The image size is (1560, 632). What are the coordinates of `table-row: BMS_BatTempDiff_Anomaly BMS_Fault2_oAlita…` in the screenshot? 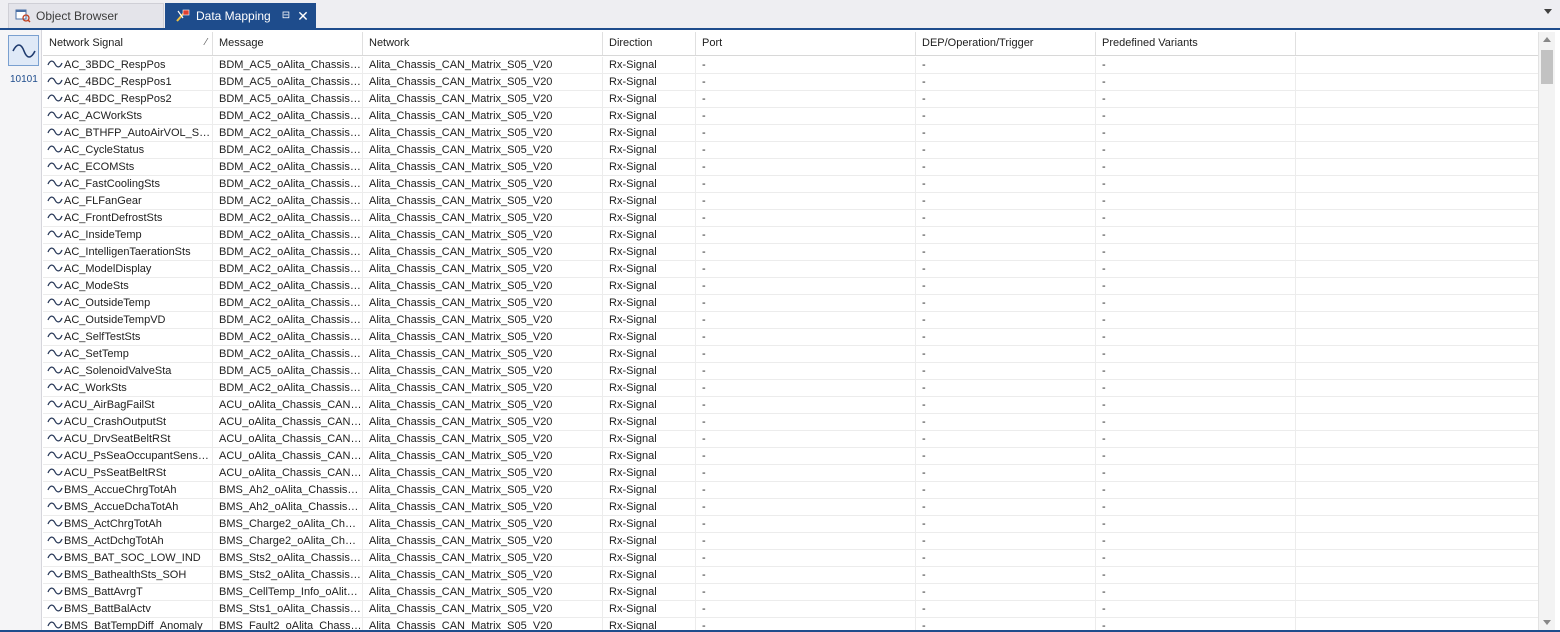 It's located at (790, 624).